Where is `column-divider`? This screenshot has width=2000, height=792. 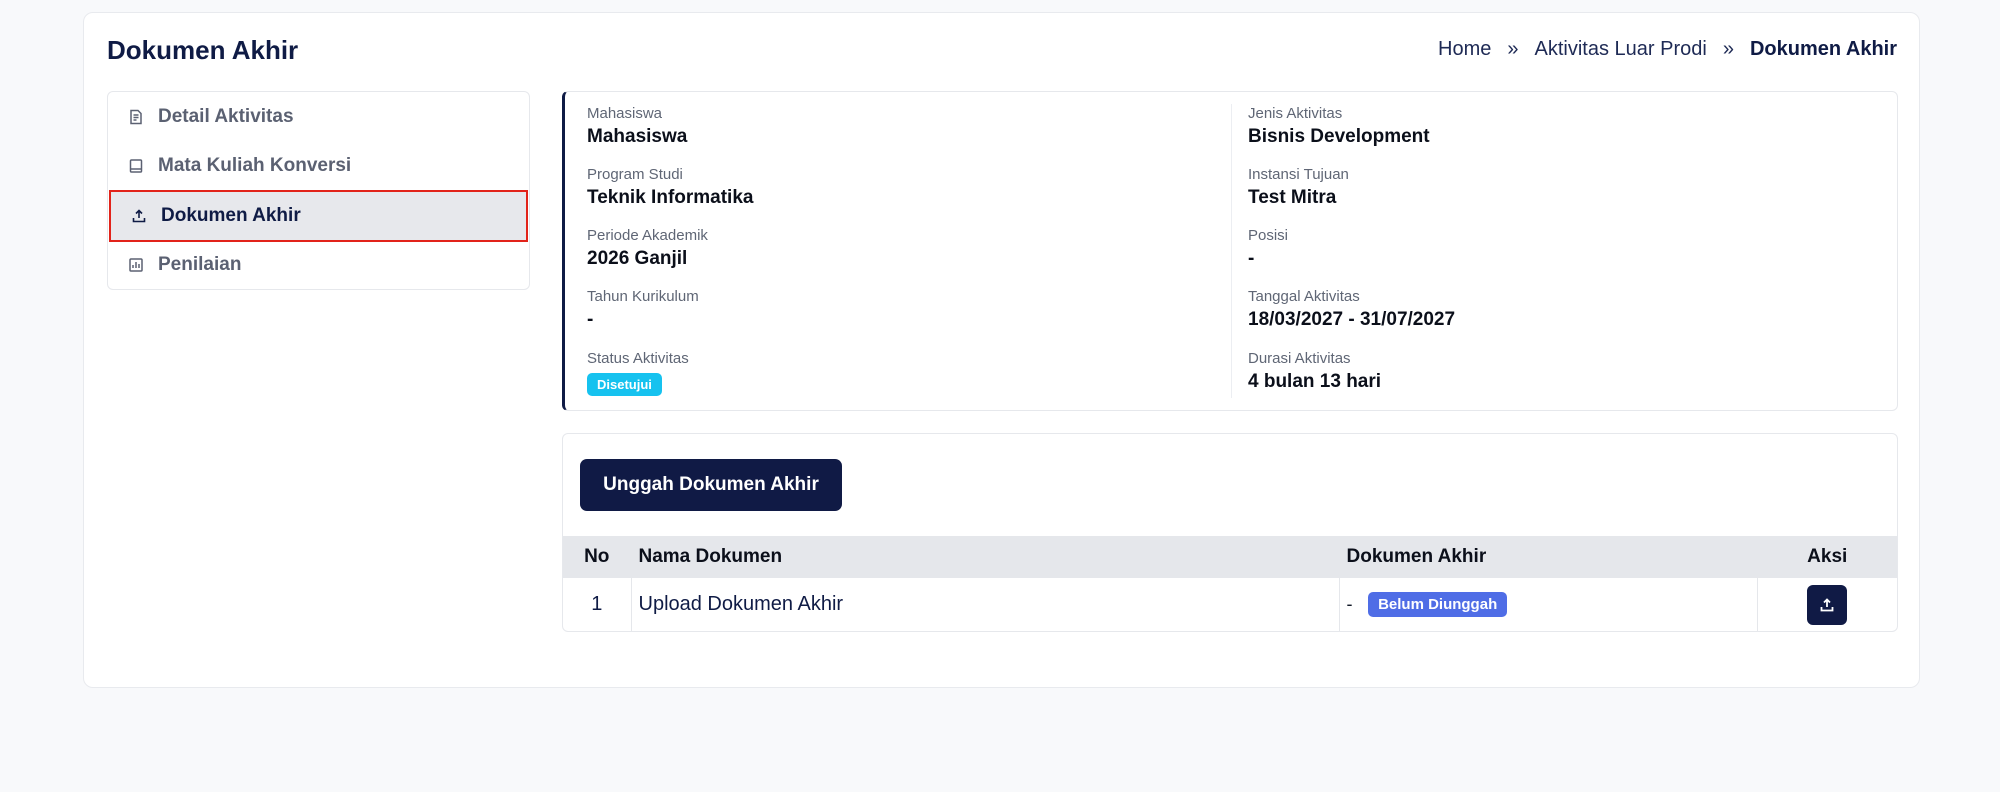 column-divider is located at coordinates (1231, 251).